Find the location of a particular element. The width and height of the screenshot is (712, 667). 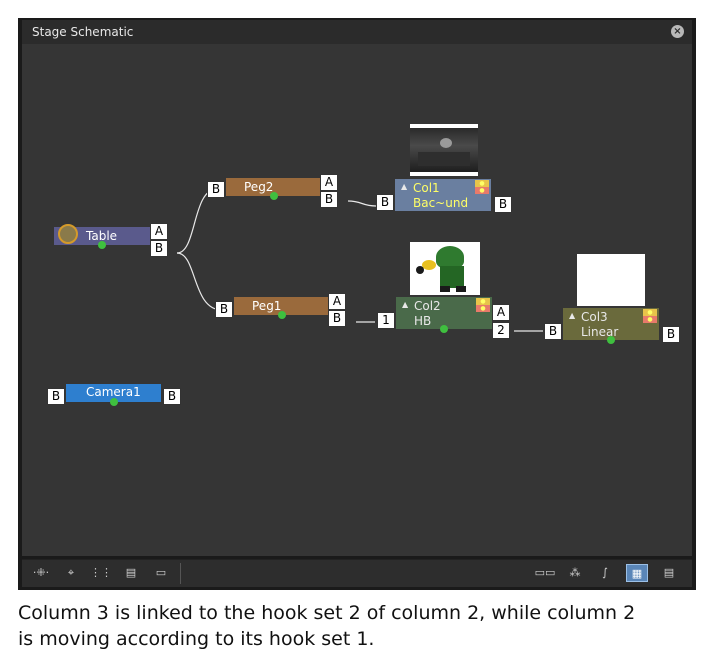

peg2-port-b: B is located at coordinates (329, 199).